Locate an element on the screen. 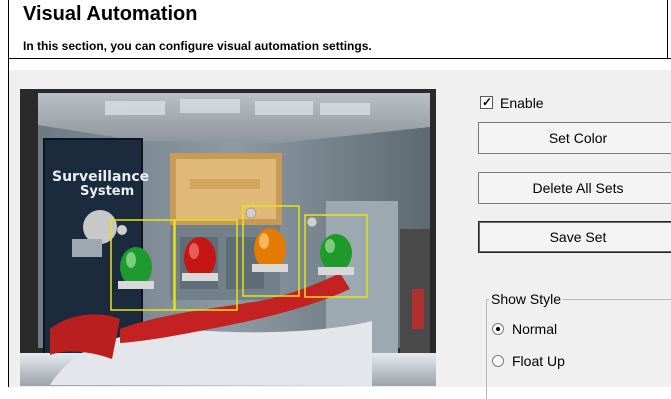  radio-selected-dot is located at coordinates (498, 329).